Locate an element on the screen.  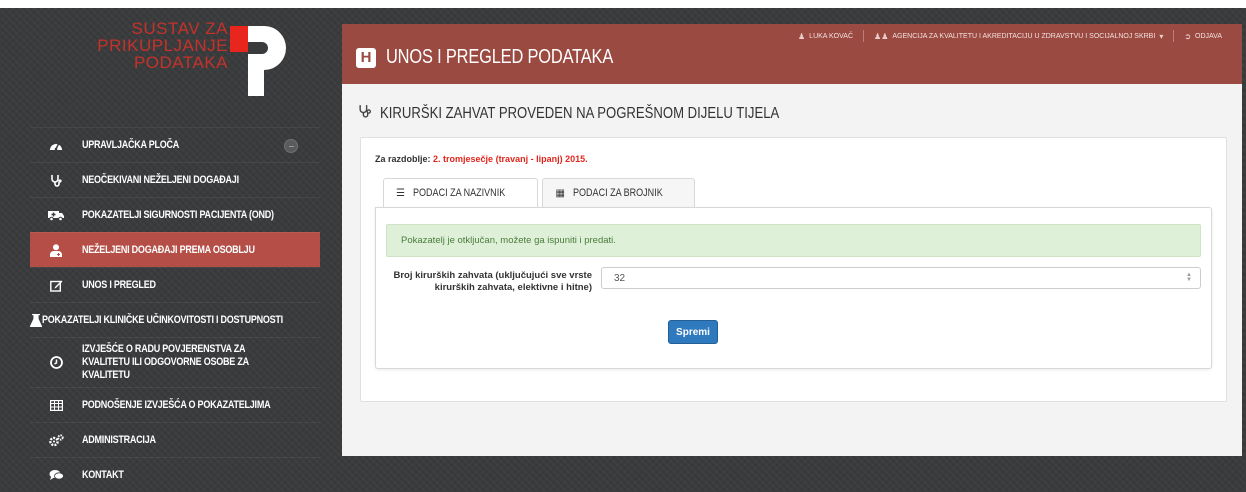
sidebar-item-label: Pokazatelji sigurnosti pacijenta (OND) is located at coordinates (178, 214).